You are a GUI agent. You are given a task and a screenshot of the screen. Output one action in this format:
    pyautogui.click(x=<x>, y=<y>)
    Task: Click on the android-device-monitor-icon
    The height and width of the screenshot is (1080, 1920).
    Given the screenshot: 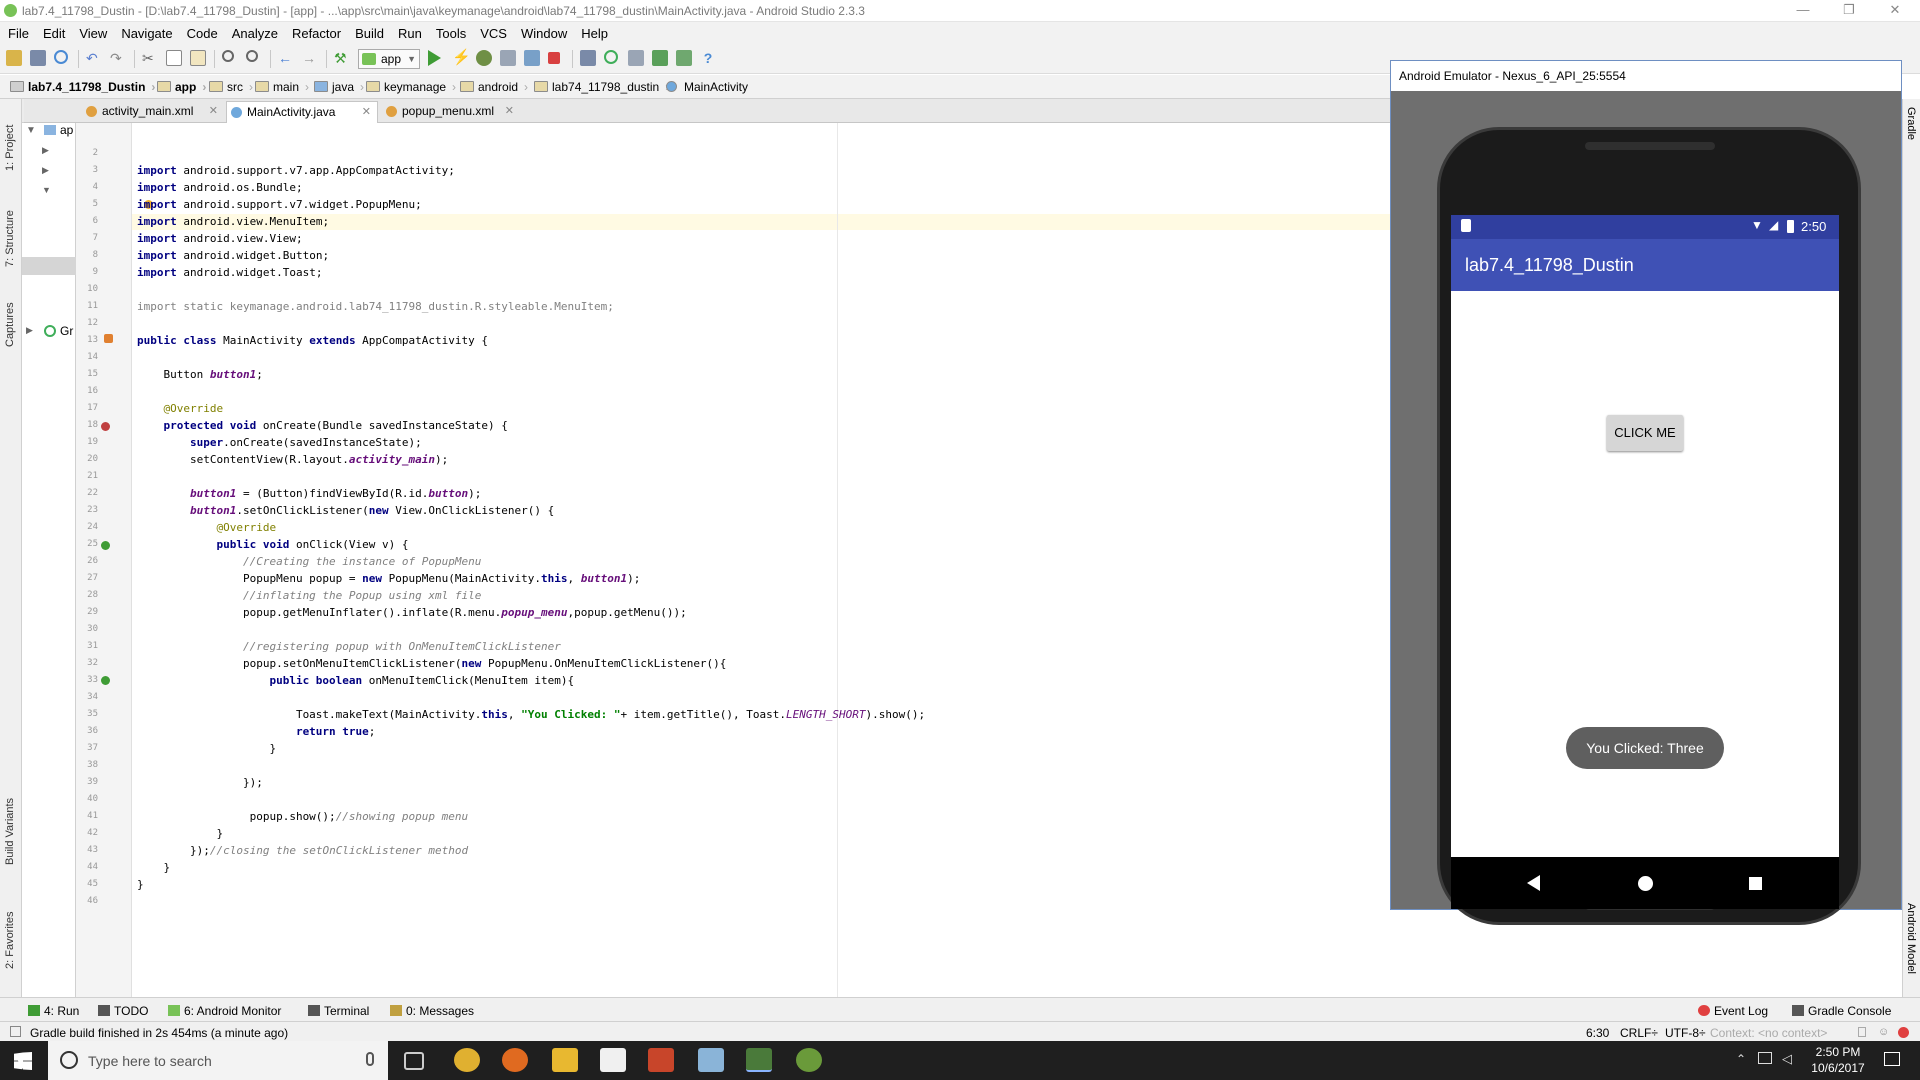 What is the action you would take?
    pyautogui.click(x=684, y=58)
    